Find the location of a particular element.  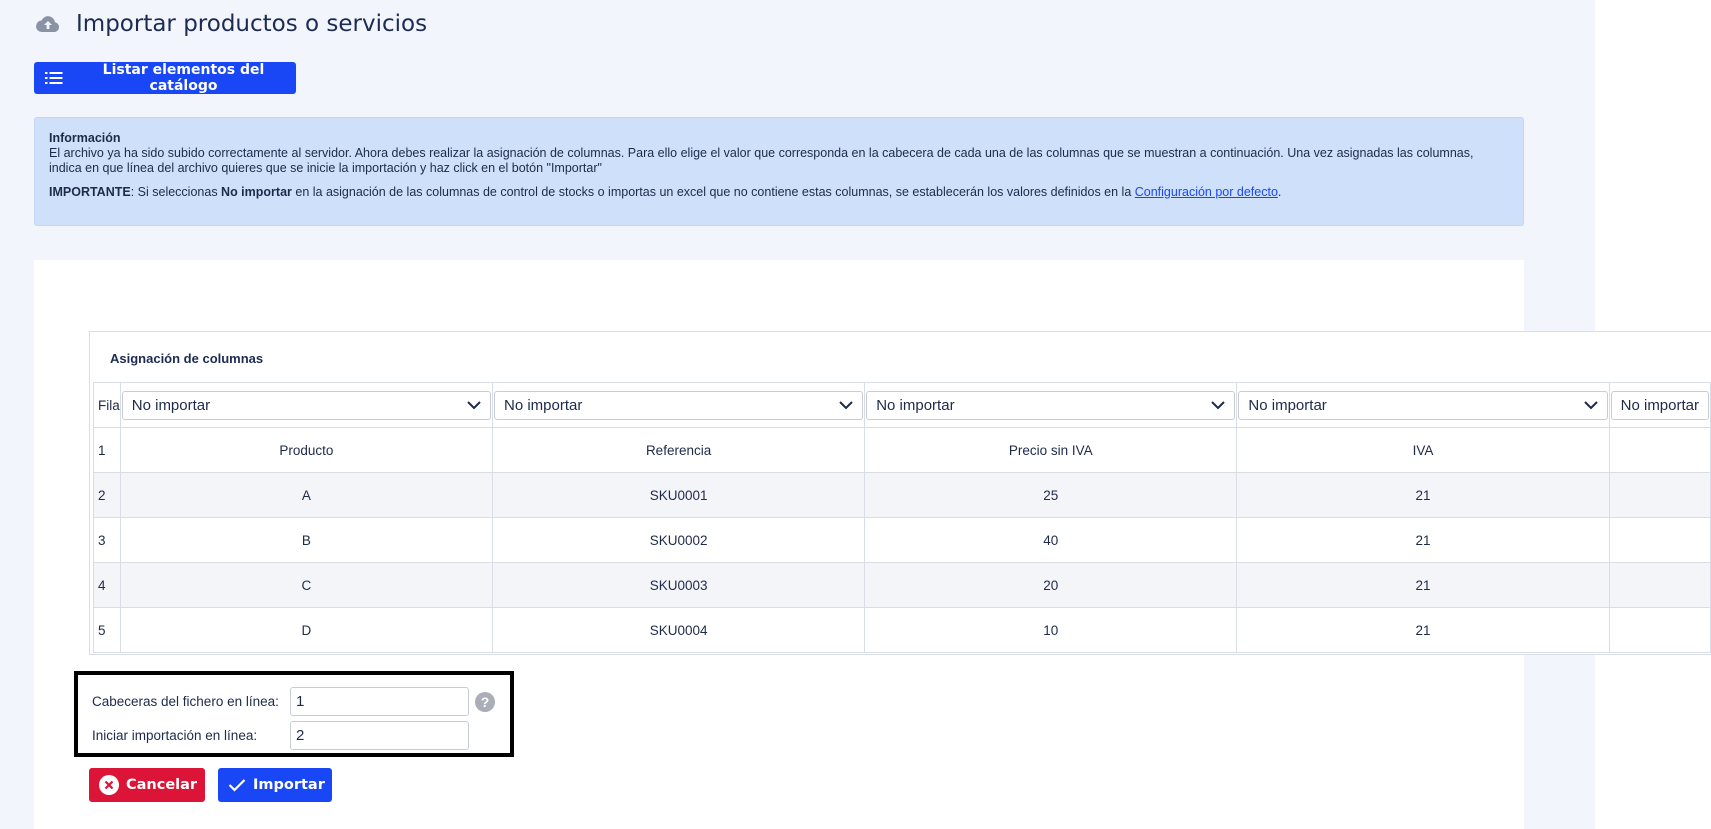

list-catalog-label: Listar elementos del catálogo is located at coordinates (183, 78).